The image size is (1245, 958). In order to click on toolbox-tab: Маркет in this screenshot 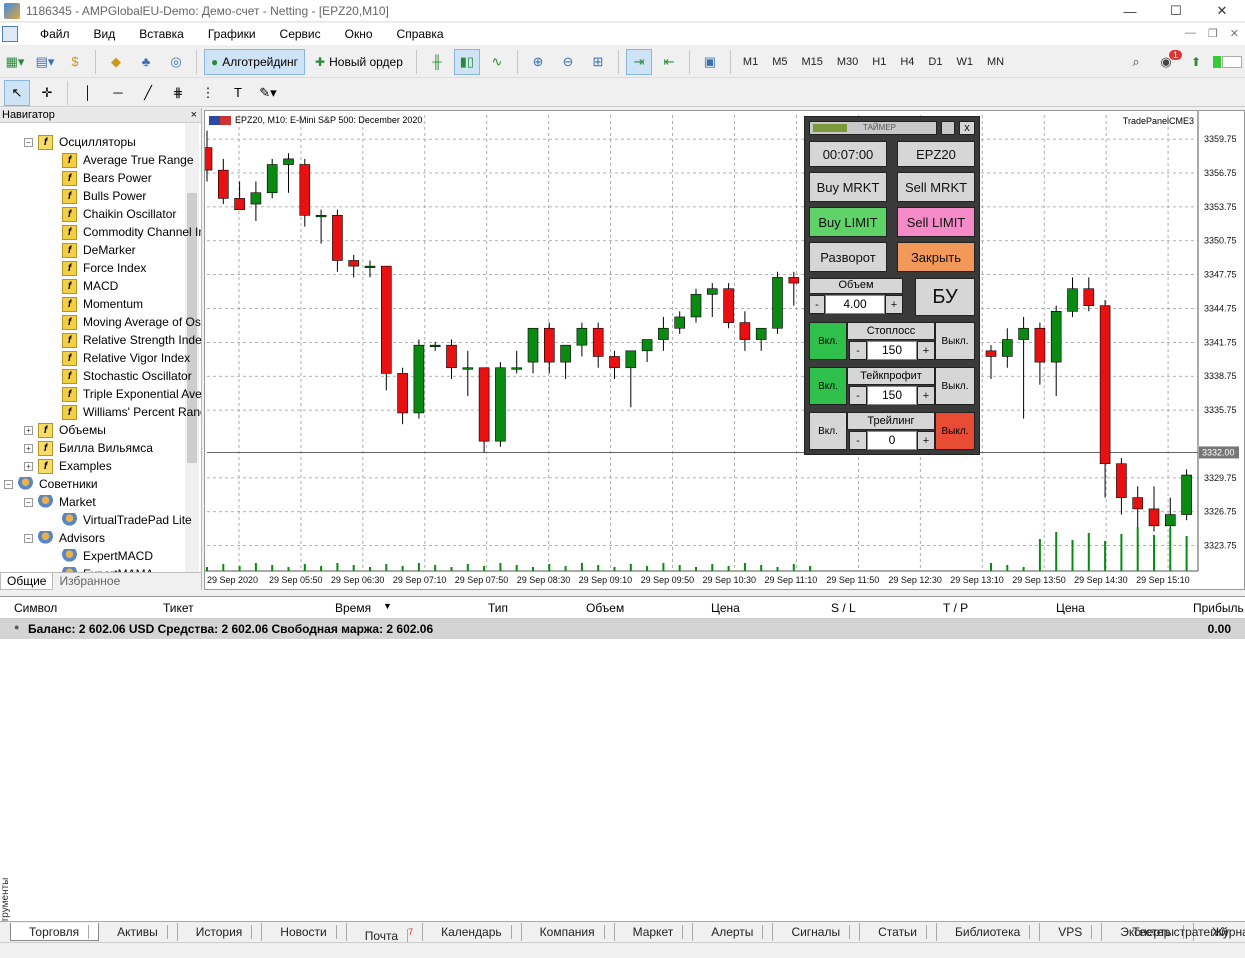, I will do `click(654, 931)`.